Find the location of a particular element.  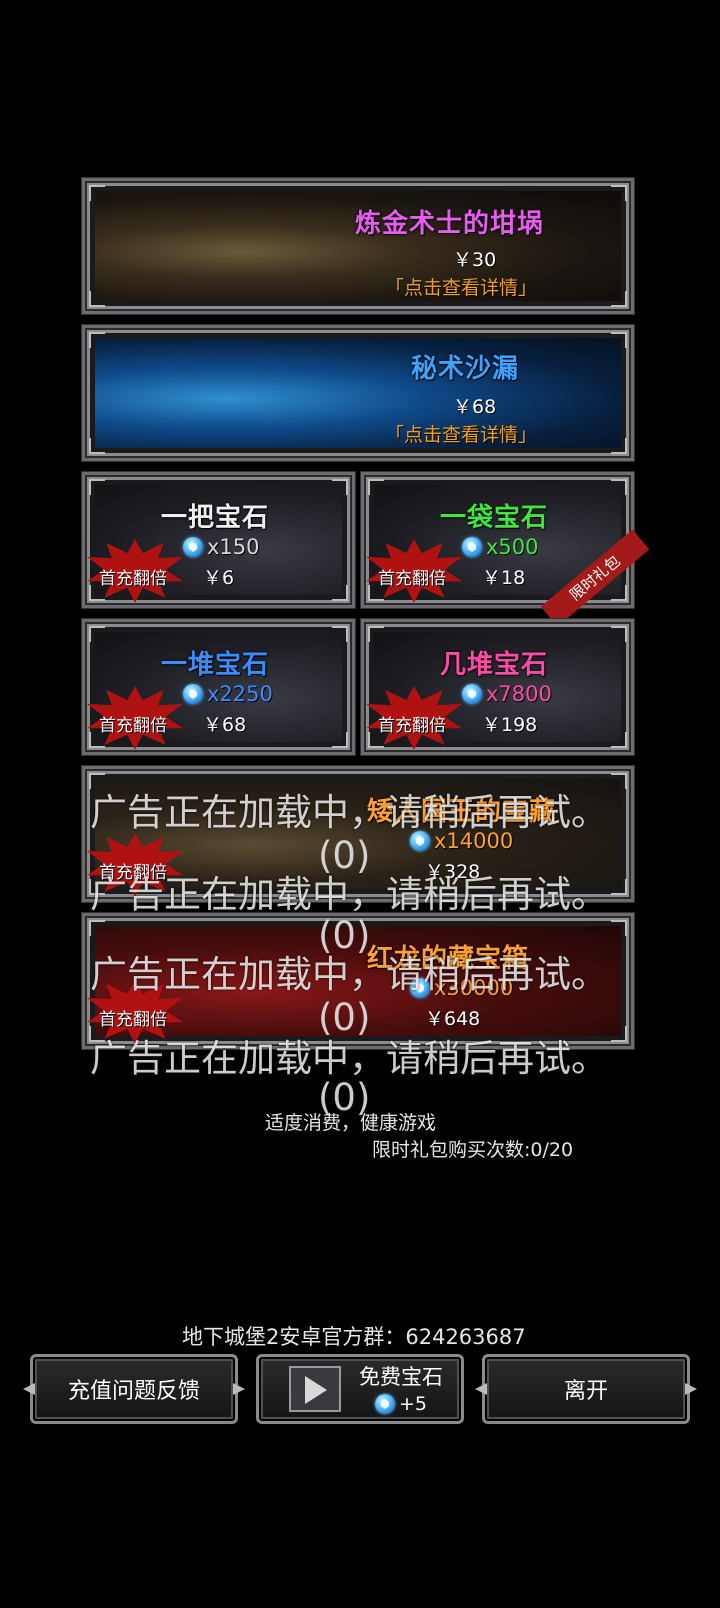

gem-pack-card: 一堆宝石 x2250 首充翻倍 ￥68 is located at coordinates (218, 687).